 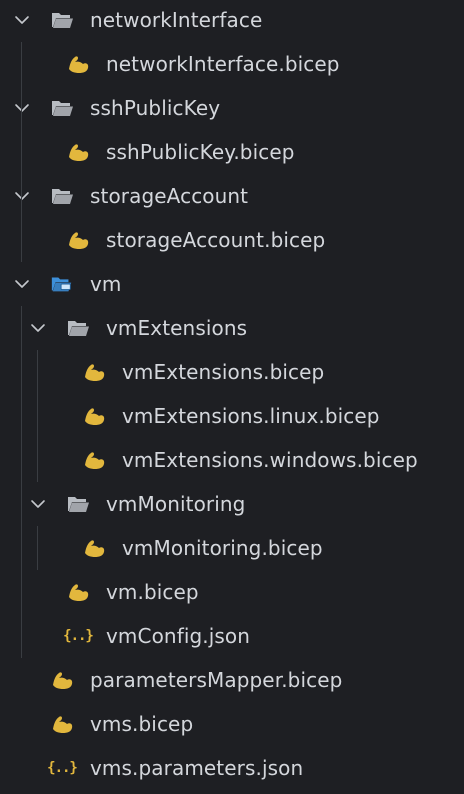 I want to click on folder-item-storageaccount: storageAccount, so click(x=232, y=196).